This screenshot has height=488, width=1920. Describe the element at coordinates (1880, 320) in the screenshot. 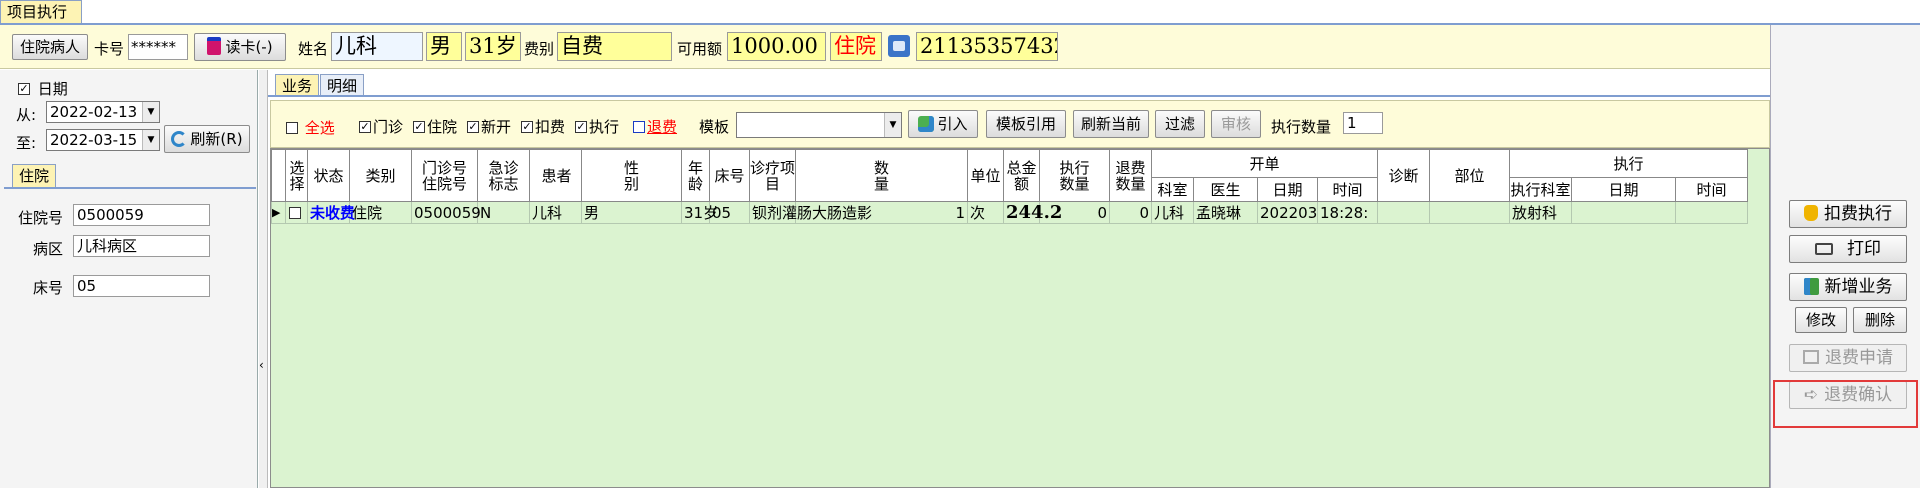

I see `delete-button: 删除` at that location.